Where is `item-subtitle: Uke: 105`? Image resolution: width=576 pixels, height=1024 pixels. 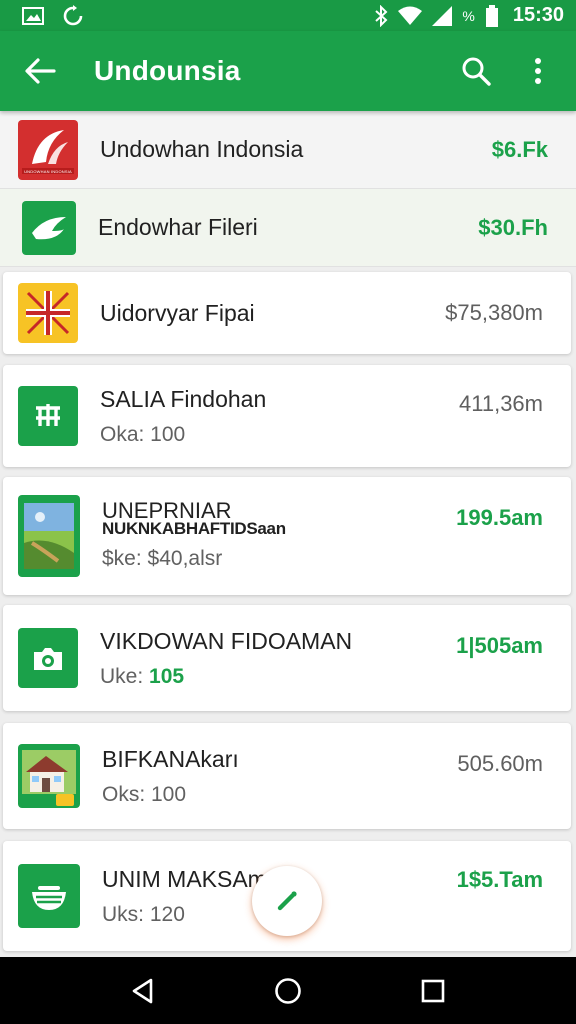
item-subtitle: Uke: 105 is located at coordinates (142, 676).